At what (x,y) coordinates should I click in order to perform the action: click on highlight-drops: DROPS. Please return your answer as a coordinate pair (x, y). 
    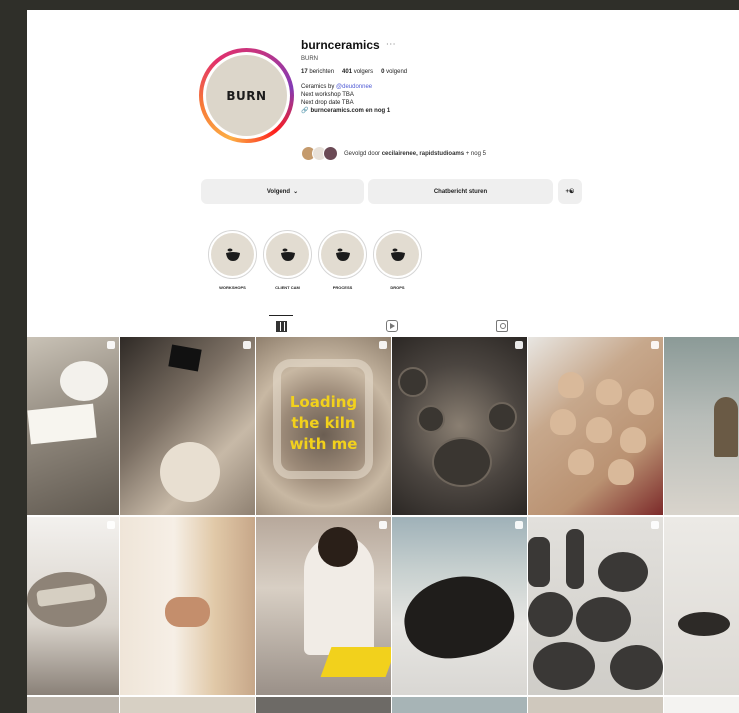
    Looking at the image, I should click on (397, 260).